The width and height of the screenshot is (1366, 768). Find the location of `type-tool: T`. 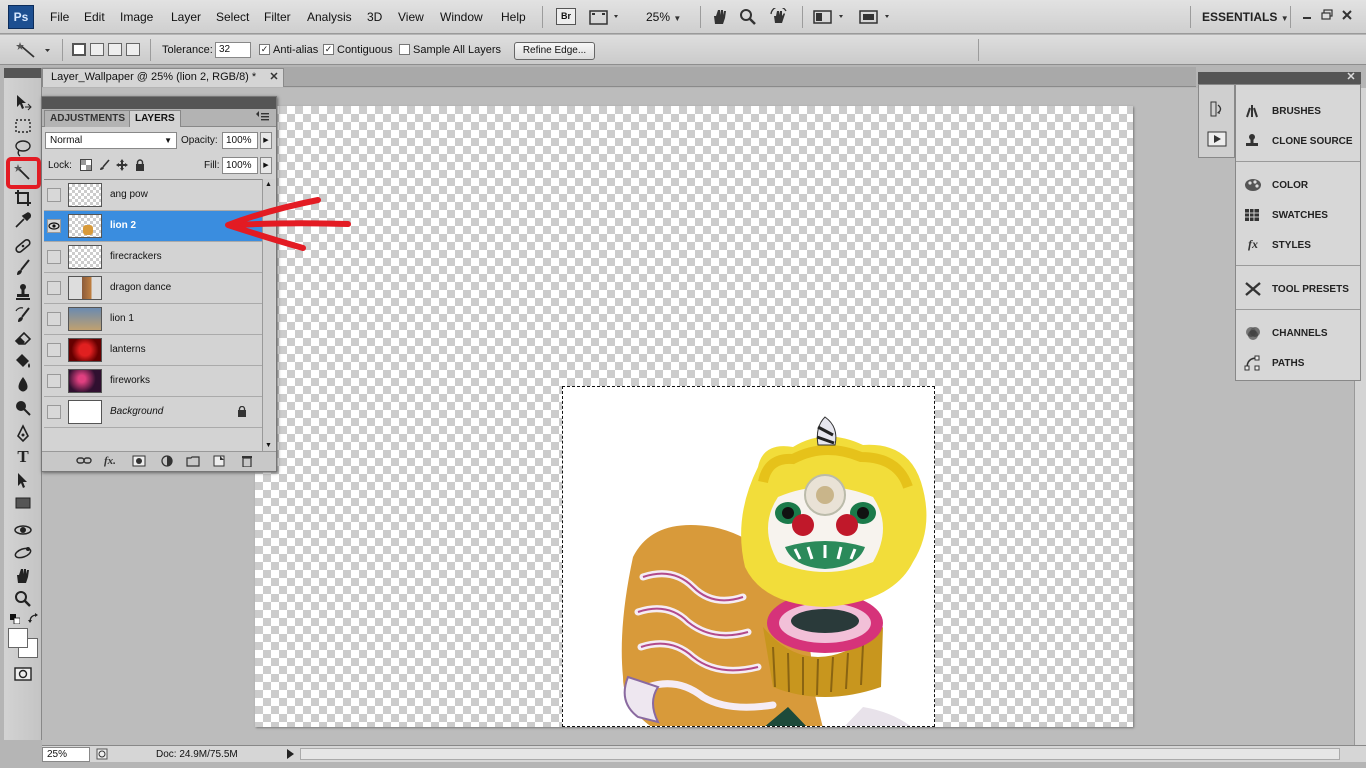

type-tool: T is located at coordinates (23, 457).